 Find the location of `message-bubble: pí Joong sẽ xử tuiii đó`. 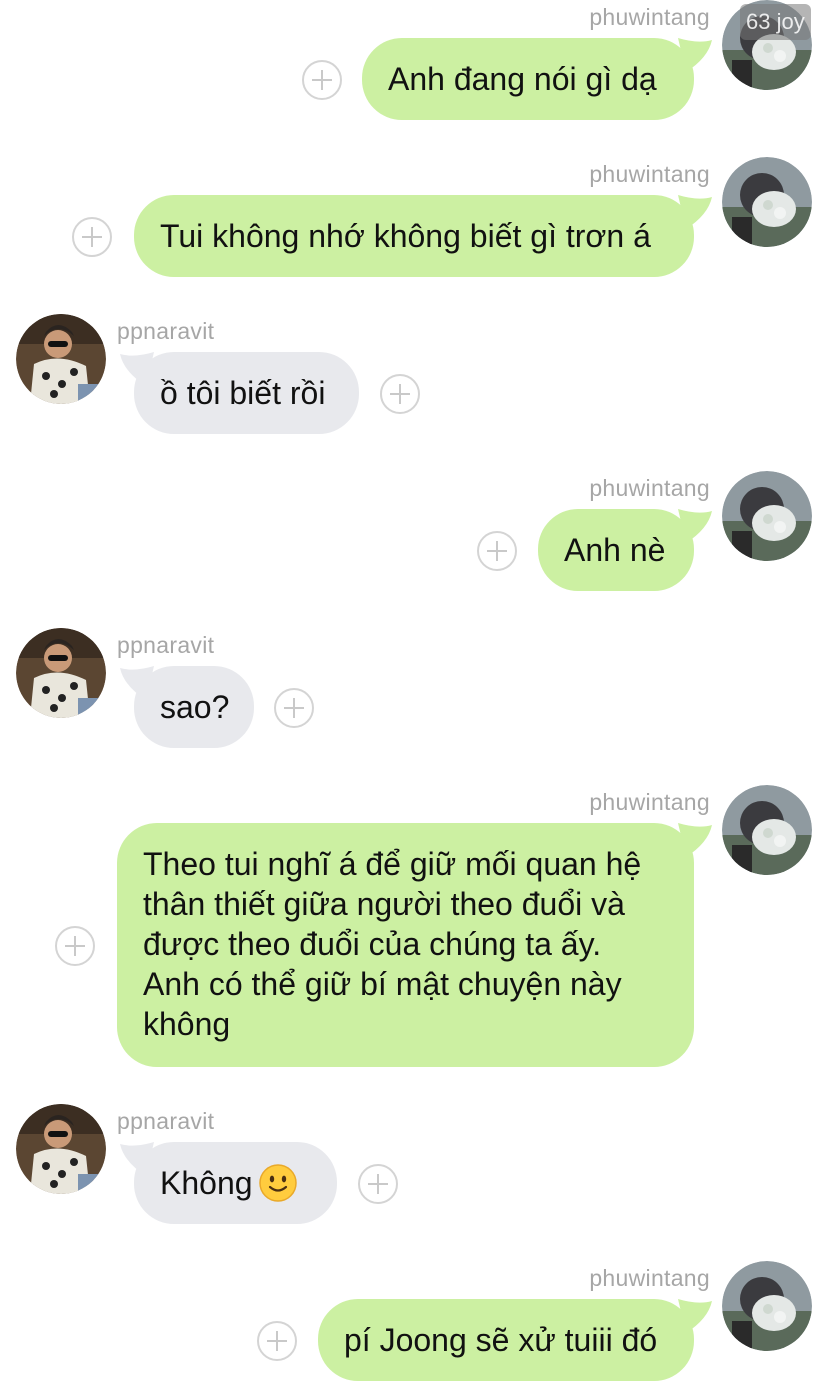

message-bubble: pí Joong sẽ xử tuiii đó is located at coordinates (506, 1340).